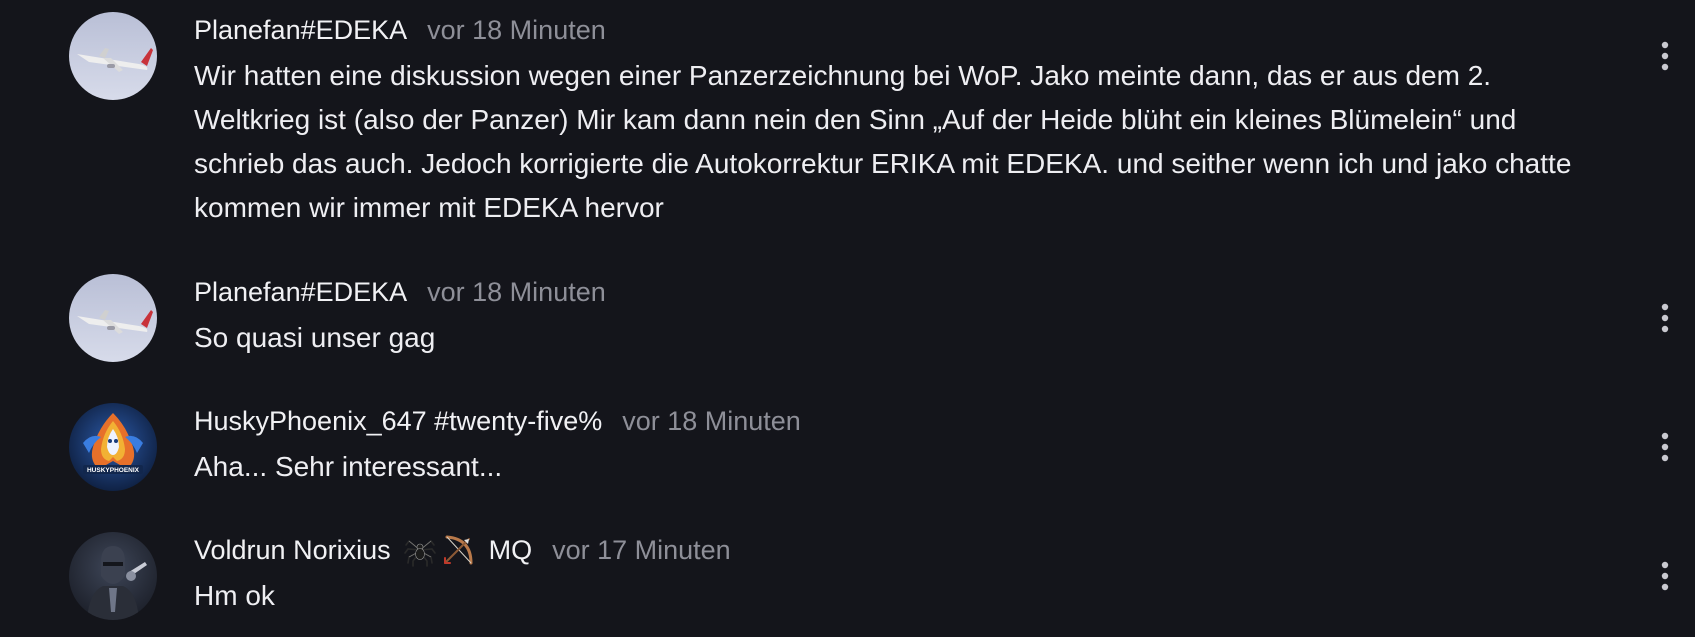  Describe the element at coordinates (234, 595) in the screenshot. I see `comment-text: Hm ok` at that location.